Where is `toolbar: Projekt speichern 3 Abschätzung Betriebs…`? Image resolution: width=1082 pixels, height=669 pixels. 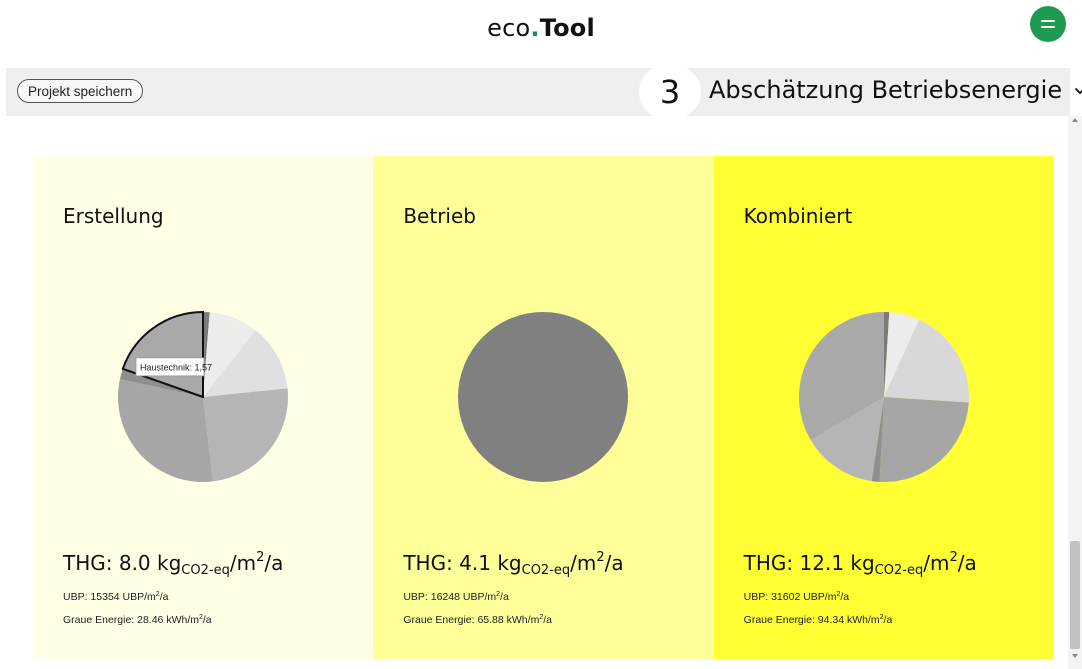 toolbar: Projekt speichern 3 Abschätzung Betriebs… is located at coordinates (544, 92).